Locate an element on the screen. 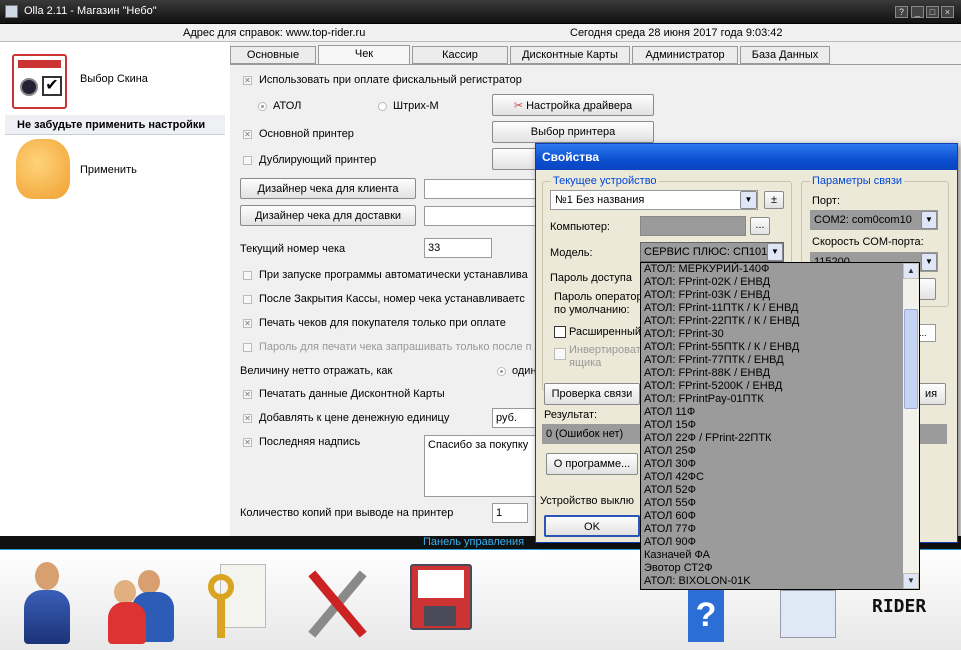 The height and width of the screenshot is (650, 961). model-option: АТОЛ: FPrint-55ПТК / К / ЕНВД is located at coordinates (772, 347).